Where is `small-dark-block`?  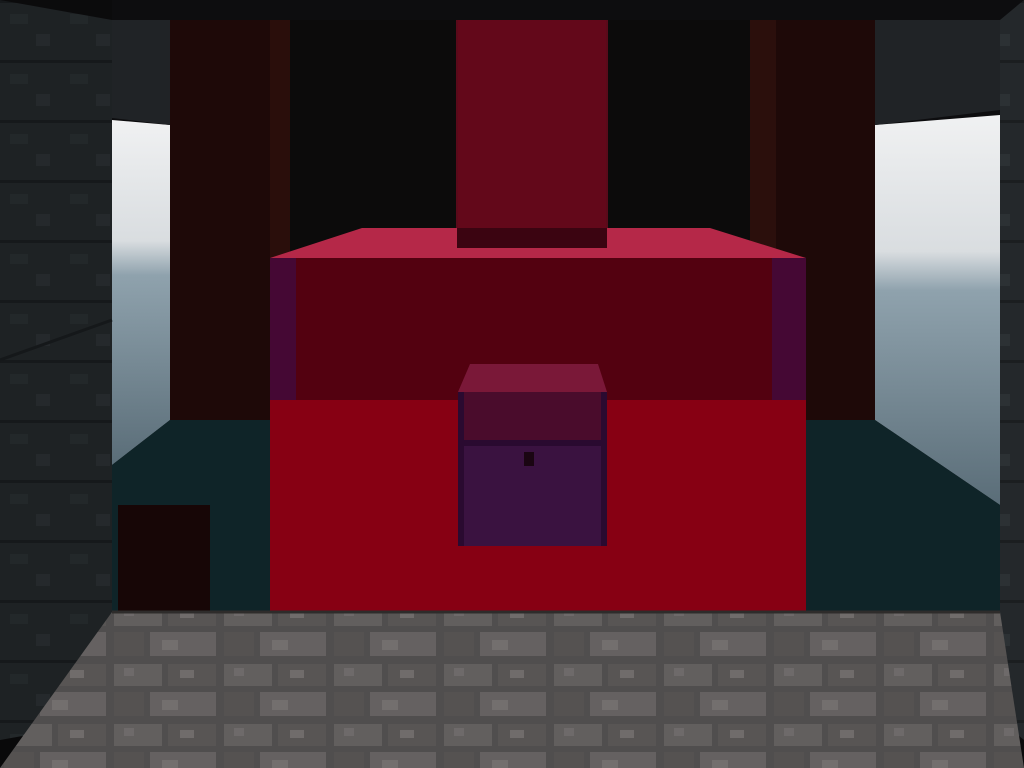
small-dark-block is located at coordinates (164, 560).